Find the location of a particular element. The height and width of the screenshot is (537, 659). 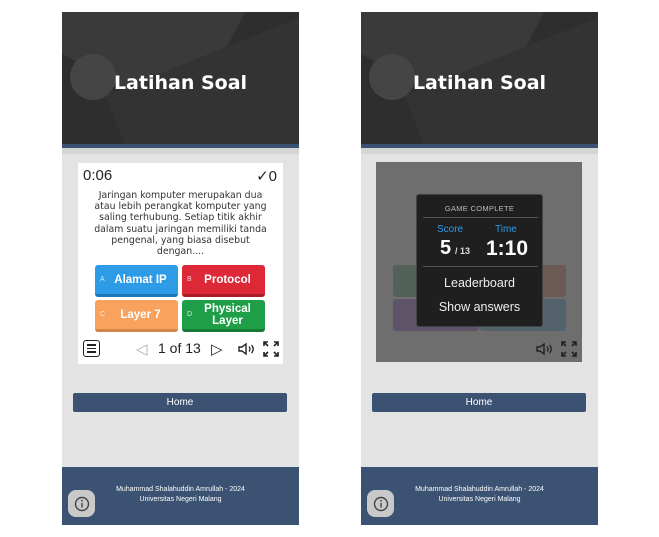

answer-d-button: D Physical Layer is located at coordinates (223, 316).